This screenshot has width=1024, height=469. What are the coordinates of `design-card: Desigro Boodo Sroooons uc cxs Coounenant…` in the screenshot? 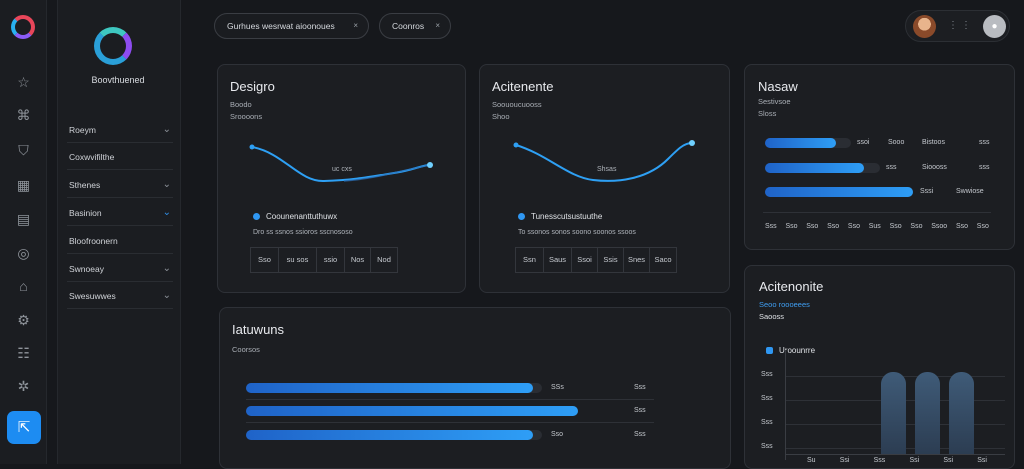 It's located at (341, 178).